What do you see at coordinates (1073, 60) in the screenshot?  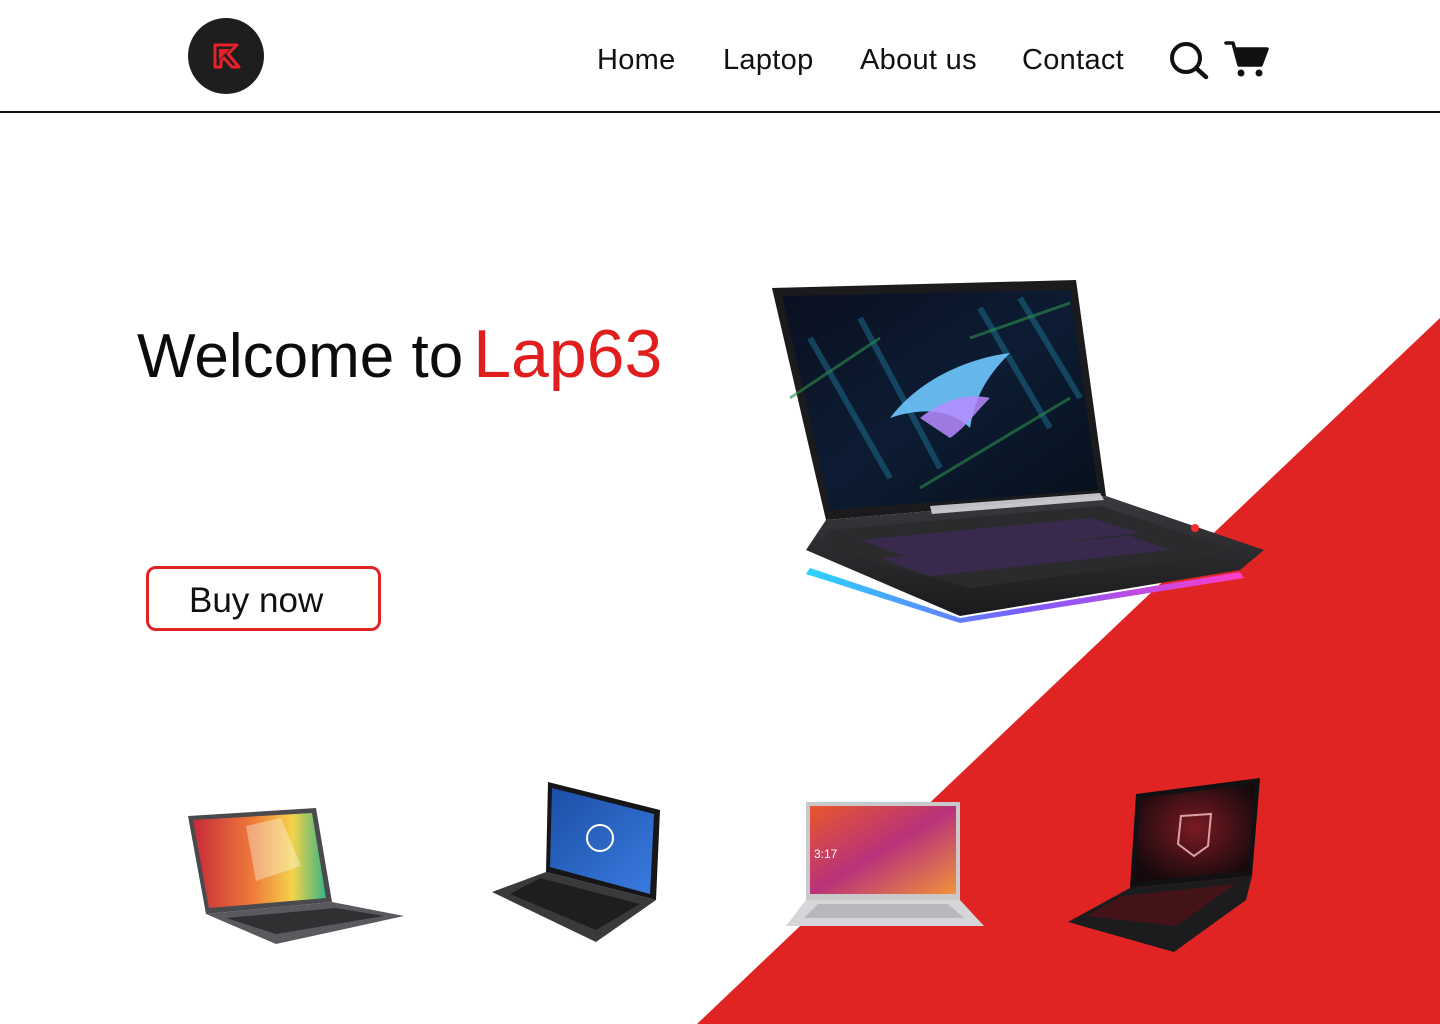 I see `nav-contact: Contact` at bounding box center [1073, 60].